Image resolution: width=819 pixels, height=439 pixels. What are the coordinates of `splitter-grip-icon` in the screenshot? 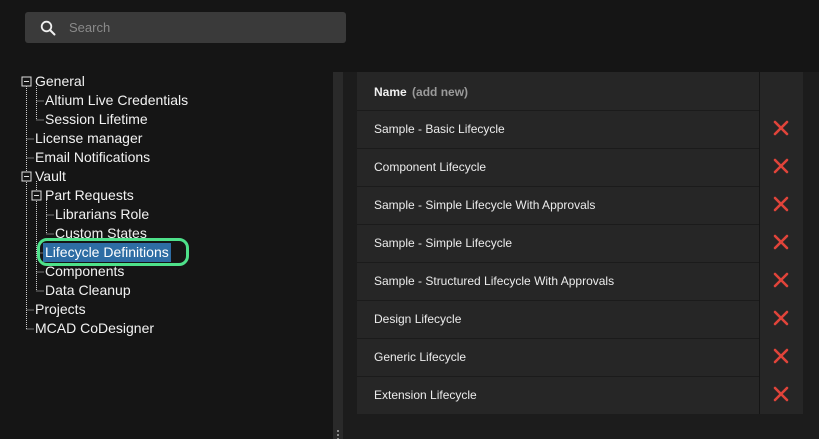 It's located at (338, 434).